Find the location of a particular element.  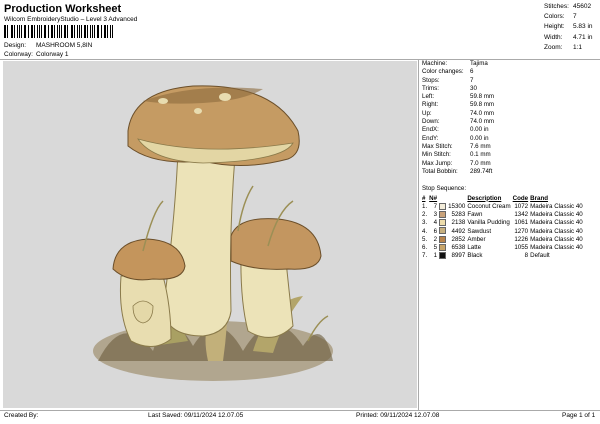

barcode is located at coordinates (59, 31).